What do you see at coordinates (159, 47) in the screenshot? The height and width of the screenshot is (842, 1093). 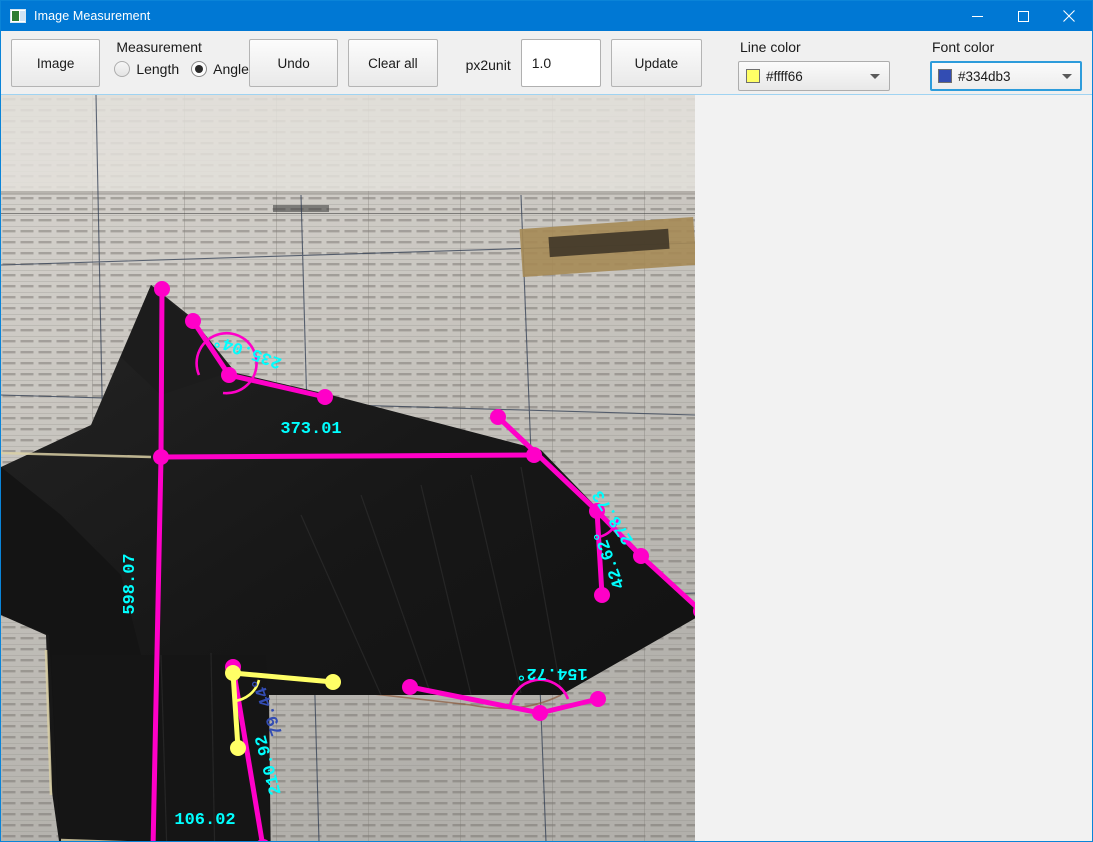 I see `measurement-group-label: Measurement` at bounding box center [159, 47].